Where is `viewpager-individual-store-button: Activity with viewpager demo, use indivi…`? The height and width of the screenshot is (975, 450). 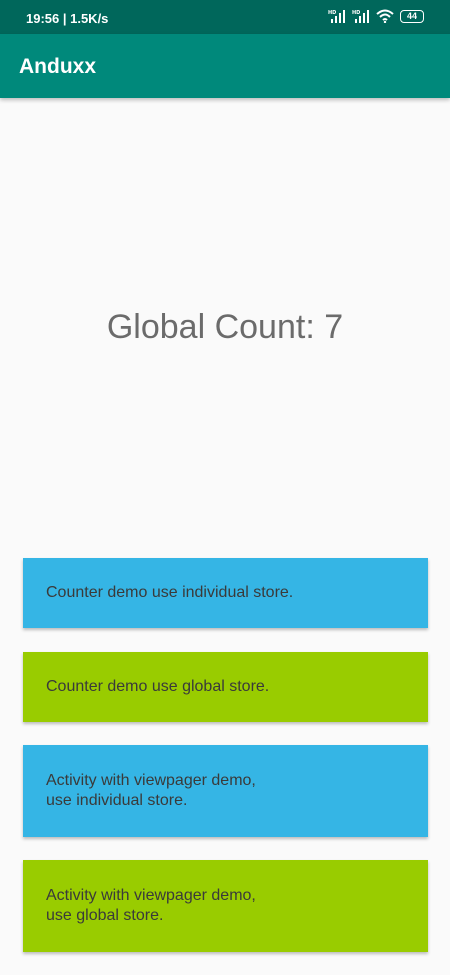
viewpager-individual-store-button: Activity with viewpager demo, use indivi… is located at coordinates (225, 791).